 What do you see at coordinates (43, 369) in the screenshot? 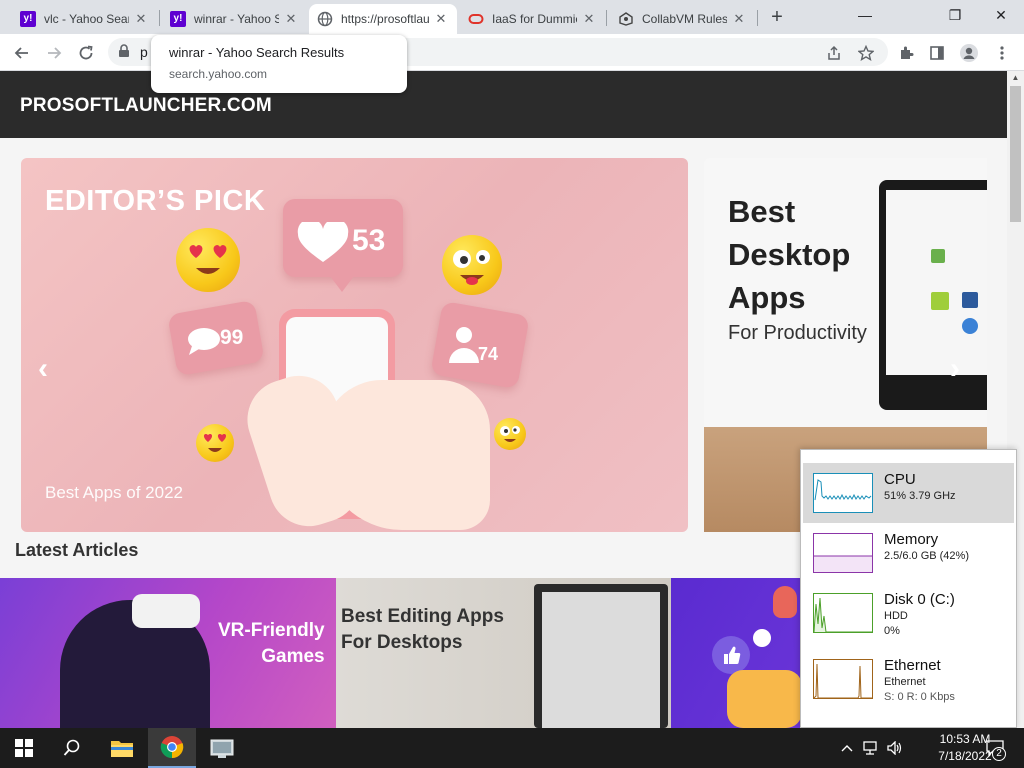
I see `carousel-prev-arrow: ‹` at bounding box center [43, 369].